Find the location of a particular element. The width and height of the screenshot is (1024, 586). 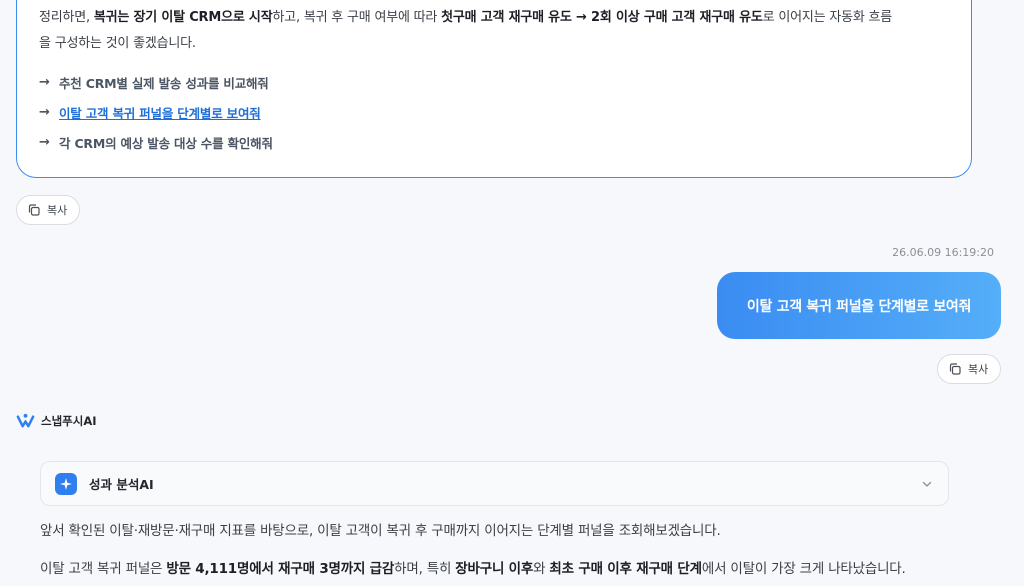

suggestion-label: 추천 CRM별 실제 발송 성과를 비교해줘 is located at coordinates (164, 83).